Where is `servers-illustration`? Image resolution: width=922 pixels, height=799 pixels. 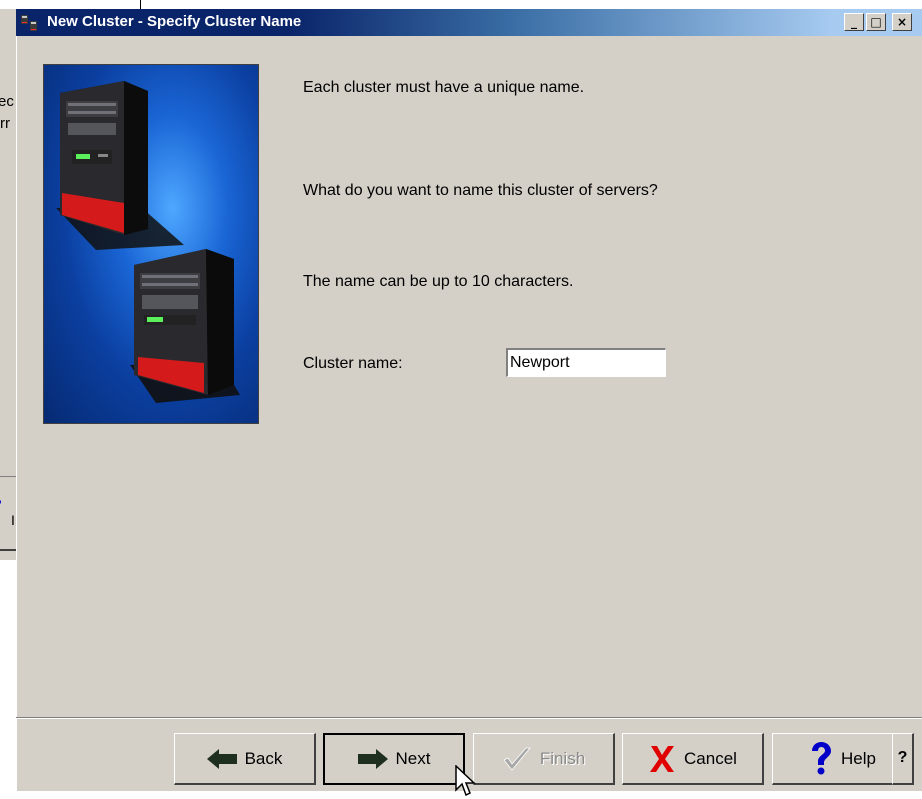 servers-illustration is located at coordinates (151, 244).